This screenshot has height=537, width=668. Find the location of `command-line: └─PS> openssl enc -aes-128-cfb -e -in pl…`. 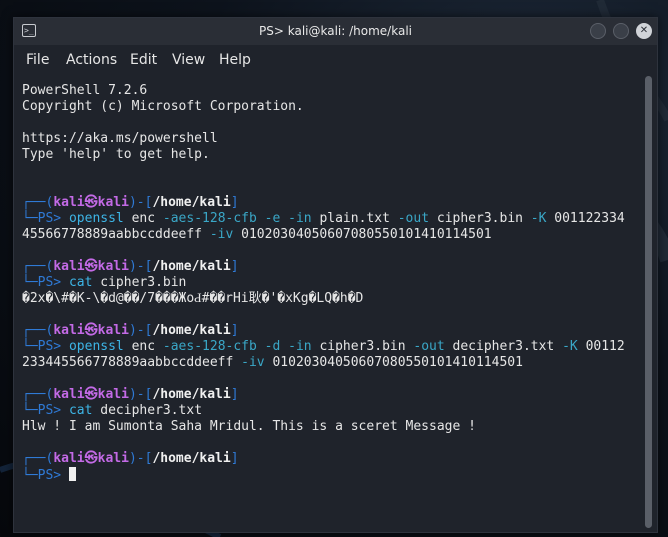

command-line: └─PS> openssl enc -aes-128-cfb -e -in pl… is located at coordinates (323, 219).